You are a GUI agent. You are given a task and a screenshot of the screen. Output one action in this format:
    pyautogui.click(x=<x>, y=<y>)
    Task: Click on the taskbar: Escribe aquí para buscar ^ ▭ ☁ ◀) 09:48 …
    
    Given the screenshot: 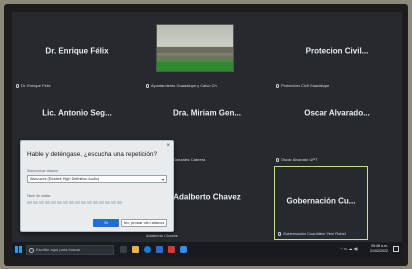 What is the action you would take?
    pyautogui.click(x=207, y=250)
    